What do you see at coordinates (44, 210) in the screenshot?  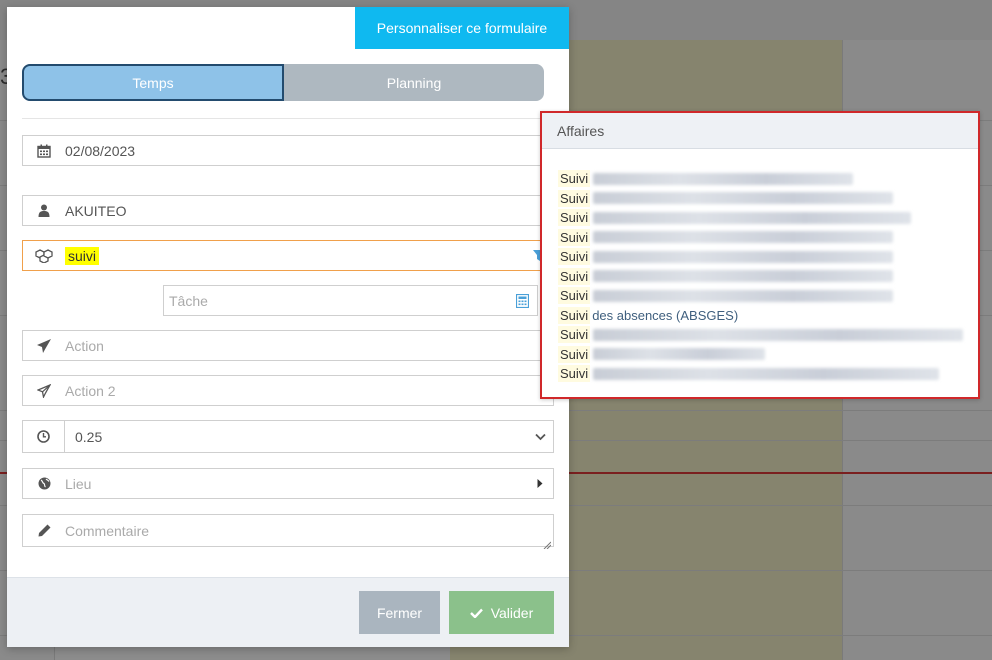 I see `user-icon` at bounding box center [44, 210].